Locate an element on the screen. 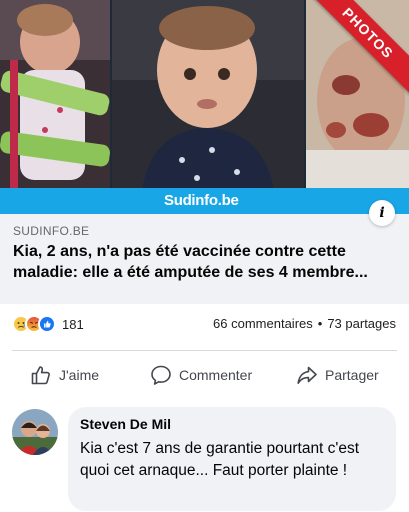 The width and height of the screenshot is (409, 512). like-reaction-icon is located at coordinates (47, 324).